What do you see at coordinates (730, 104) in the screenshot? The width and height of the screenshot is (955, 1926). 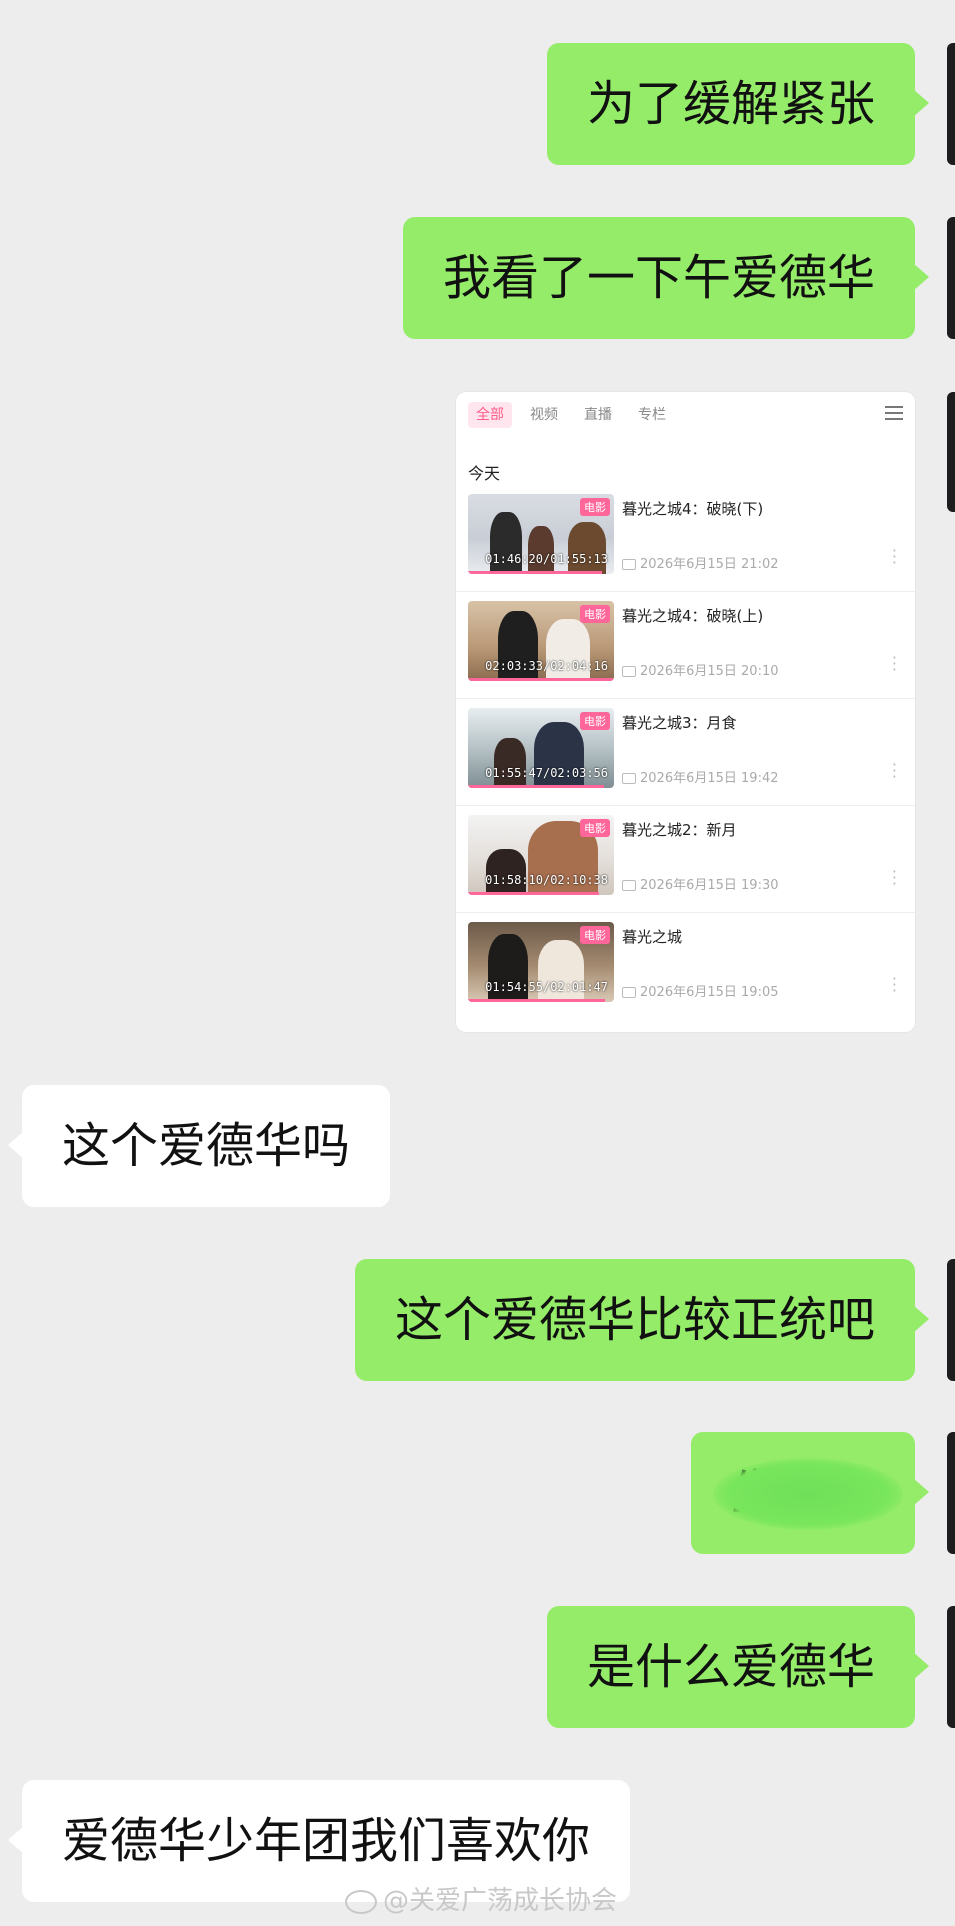 I see `message-text: 为了缓解紧张` at bounding box center [730, 104].